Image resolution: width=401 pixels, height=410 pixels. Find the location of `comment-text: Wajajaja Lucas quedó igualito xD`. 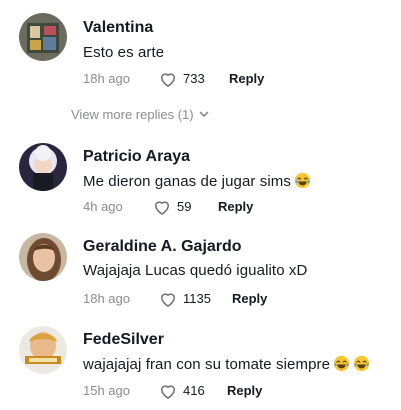

comment-text: Wajajaja Lucas quedó igualito xD is located at coordinates (195, 270).